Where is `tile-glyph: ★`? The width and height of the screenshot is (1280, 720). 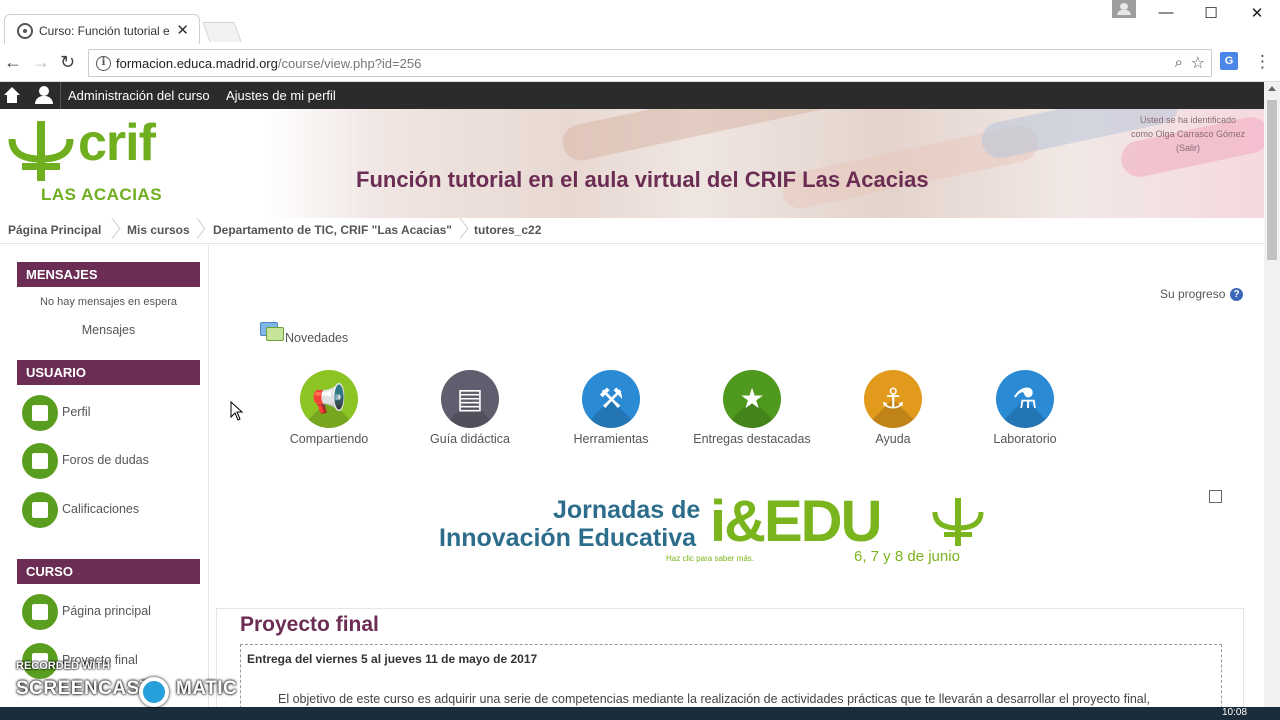 tile-glyph: ★ is located at coordinates (752, 398).